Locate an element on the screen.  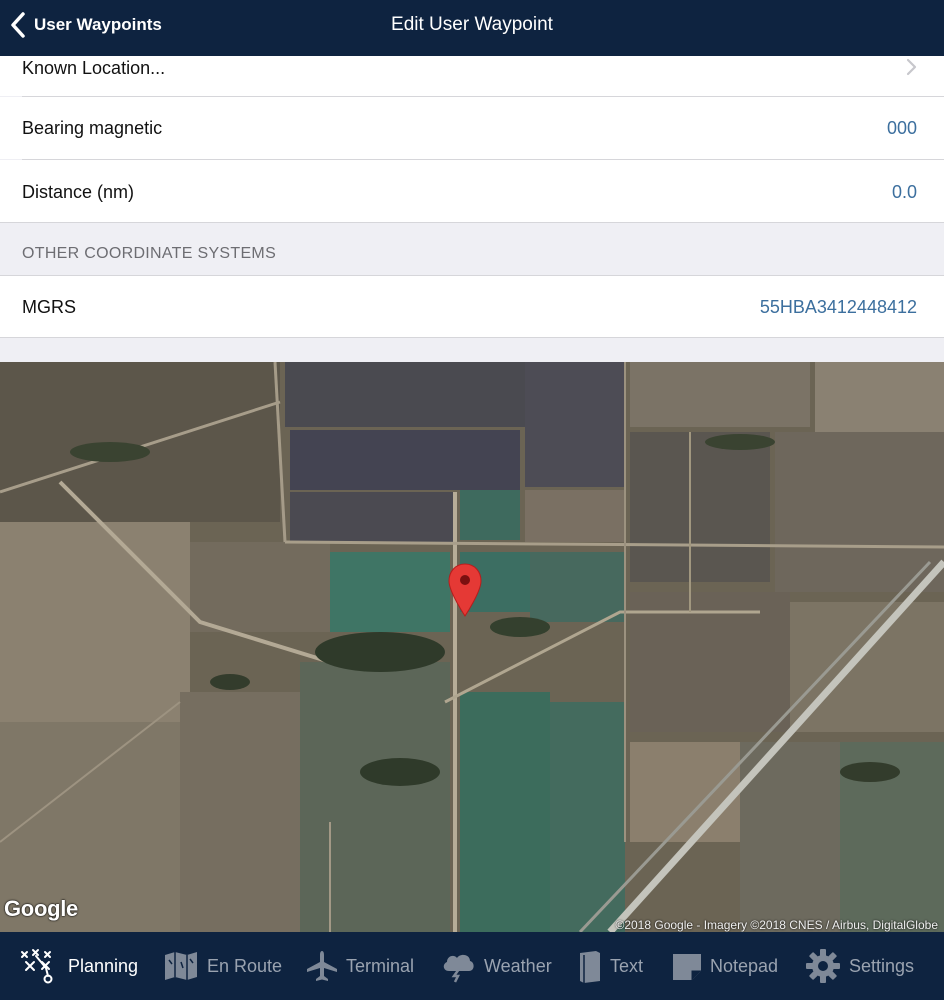
tab-terminal: Terminal is located at coordinates (360, 966).